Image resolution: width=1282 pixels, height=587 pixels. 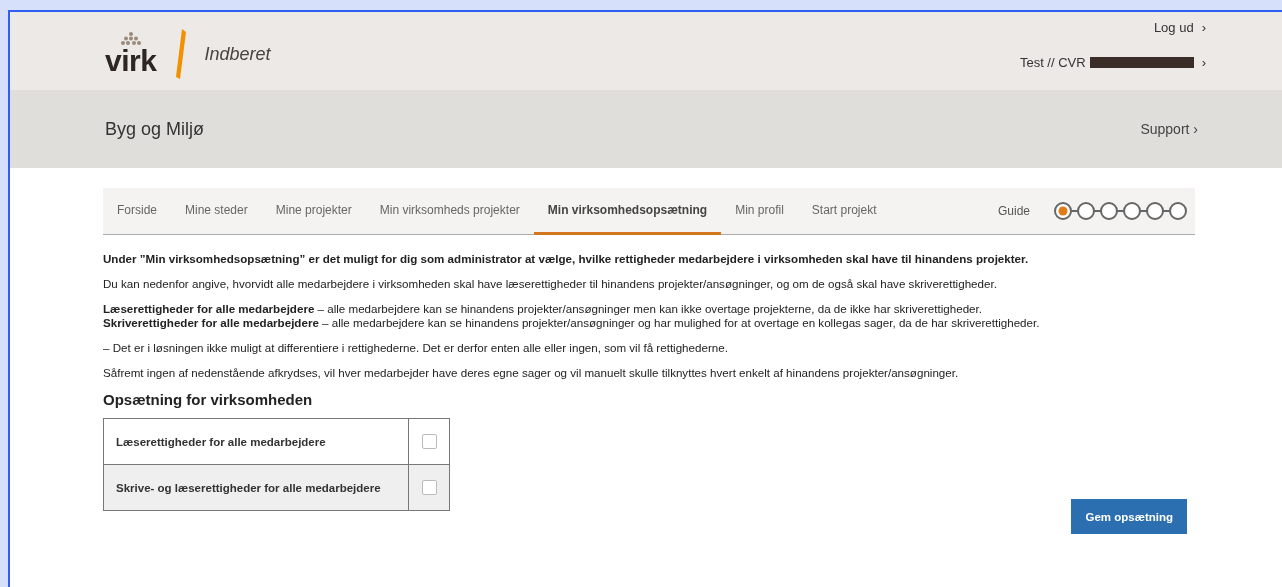 I want to click on section-title: Byg og Miljø, so click(x=155, y=129).